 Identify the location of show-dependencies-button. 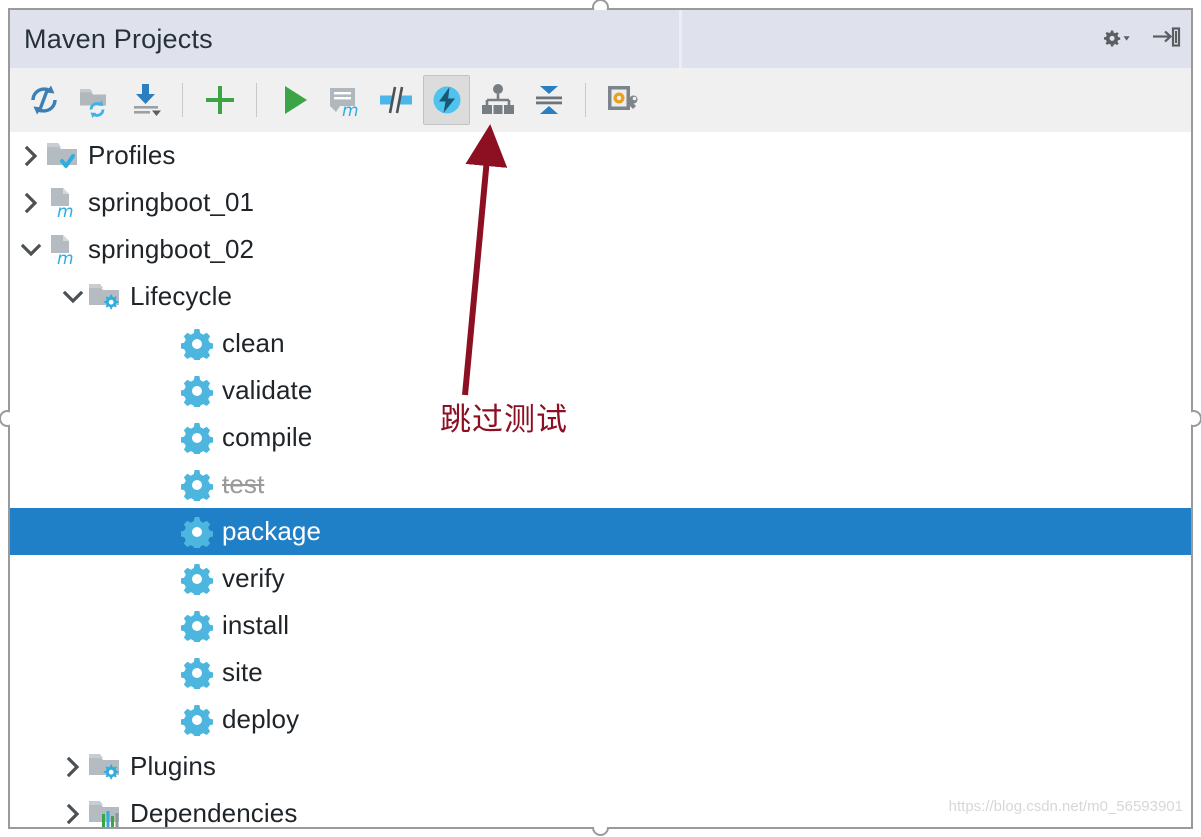
(497, 100).